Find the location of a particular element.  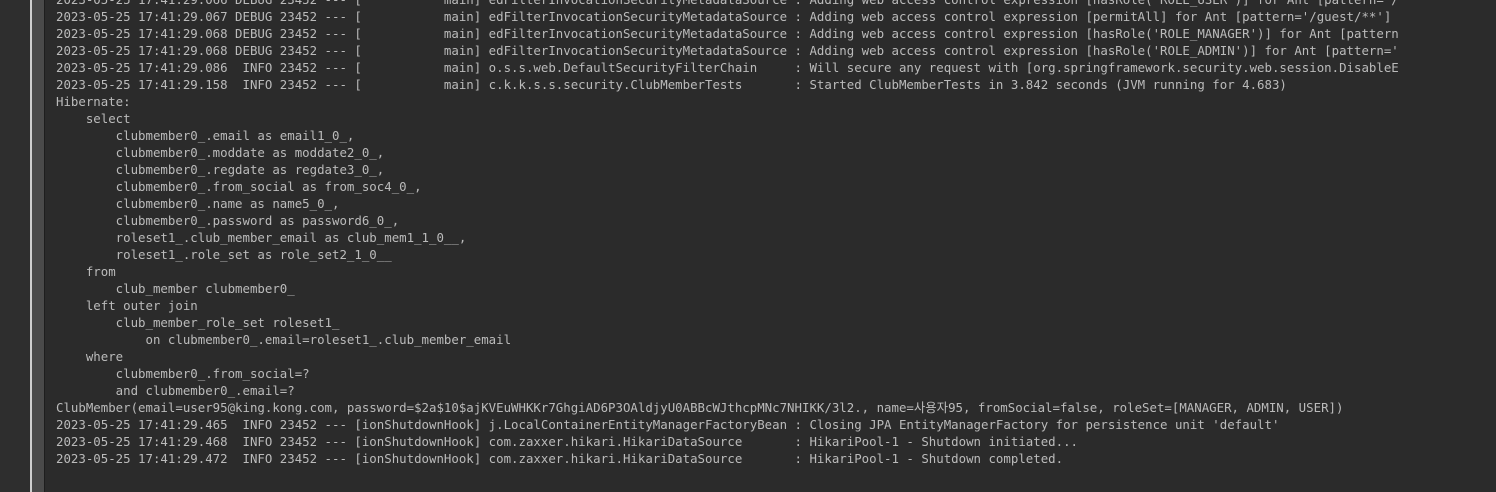

left-gutter is located at coordinates (15, 246).